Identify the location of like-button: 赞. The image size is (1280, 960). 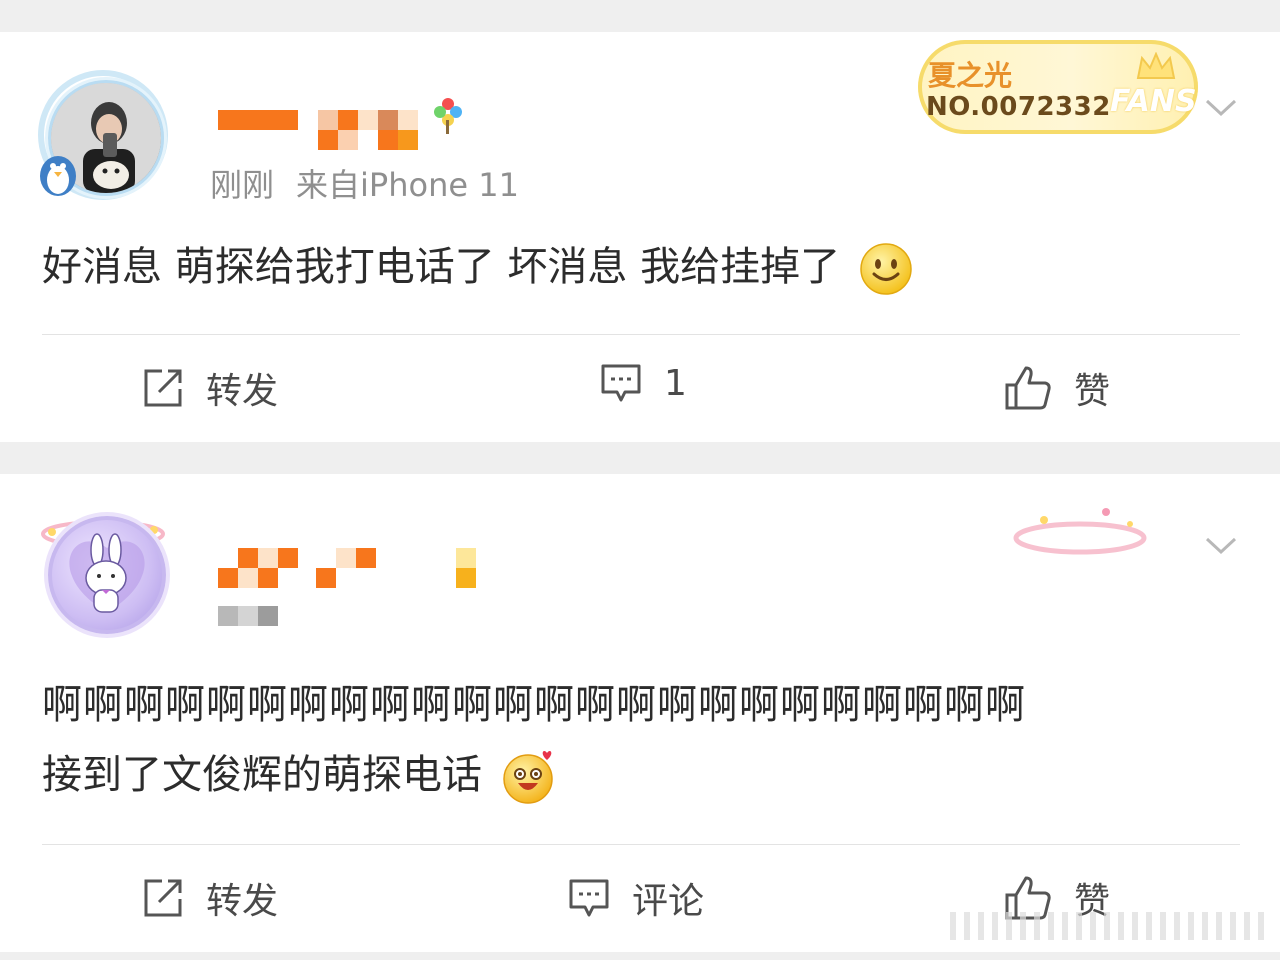
(1057, 388).